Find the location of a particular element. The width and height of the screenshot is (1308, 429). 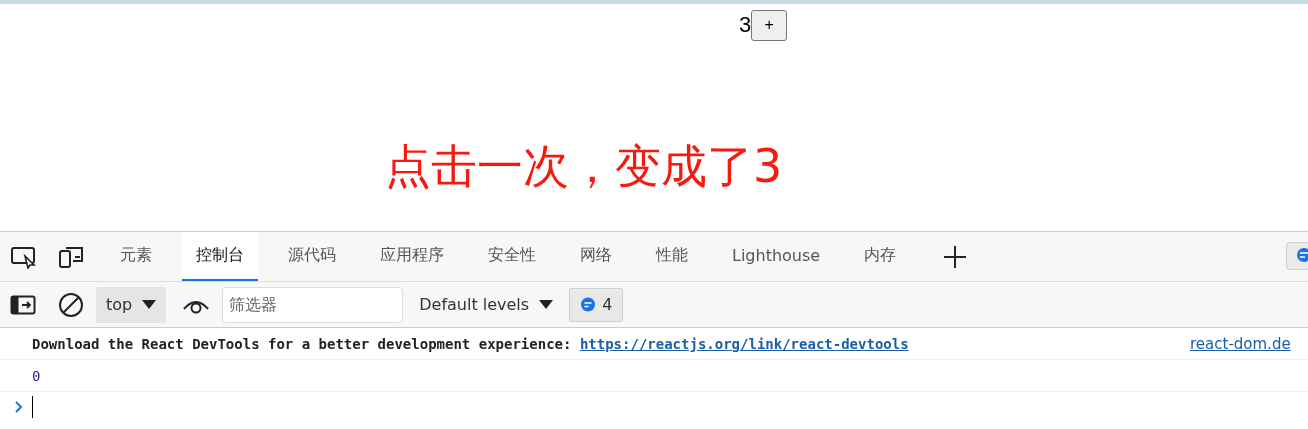

device-toggle-icon is located at coordinates (71, 256).